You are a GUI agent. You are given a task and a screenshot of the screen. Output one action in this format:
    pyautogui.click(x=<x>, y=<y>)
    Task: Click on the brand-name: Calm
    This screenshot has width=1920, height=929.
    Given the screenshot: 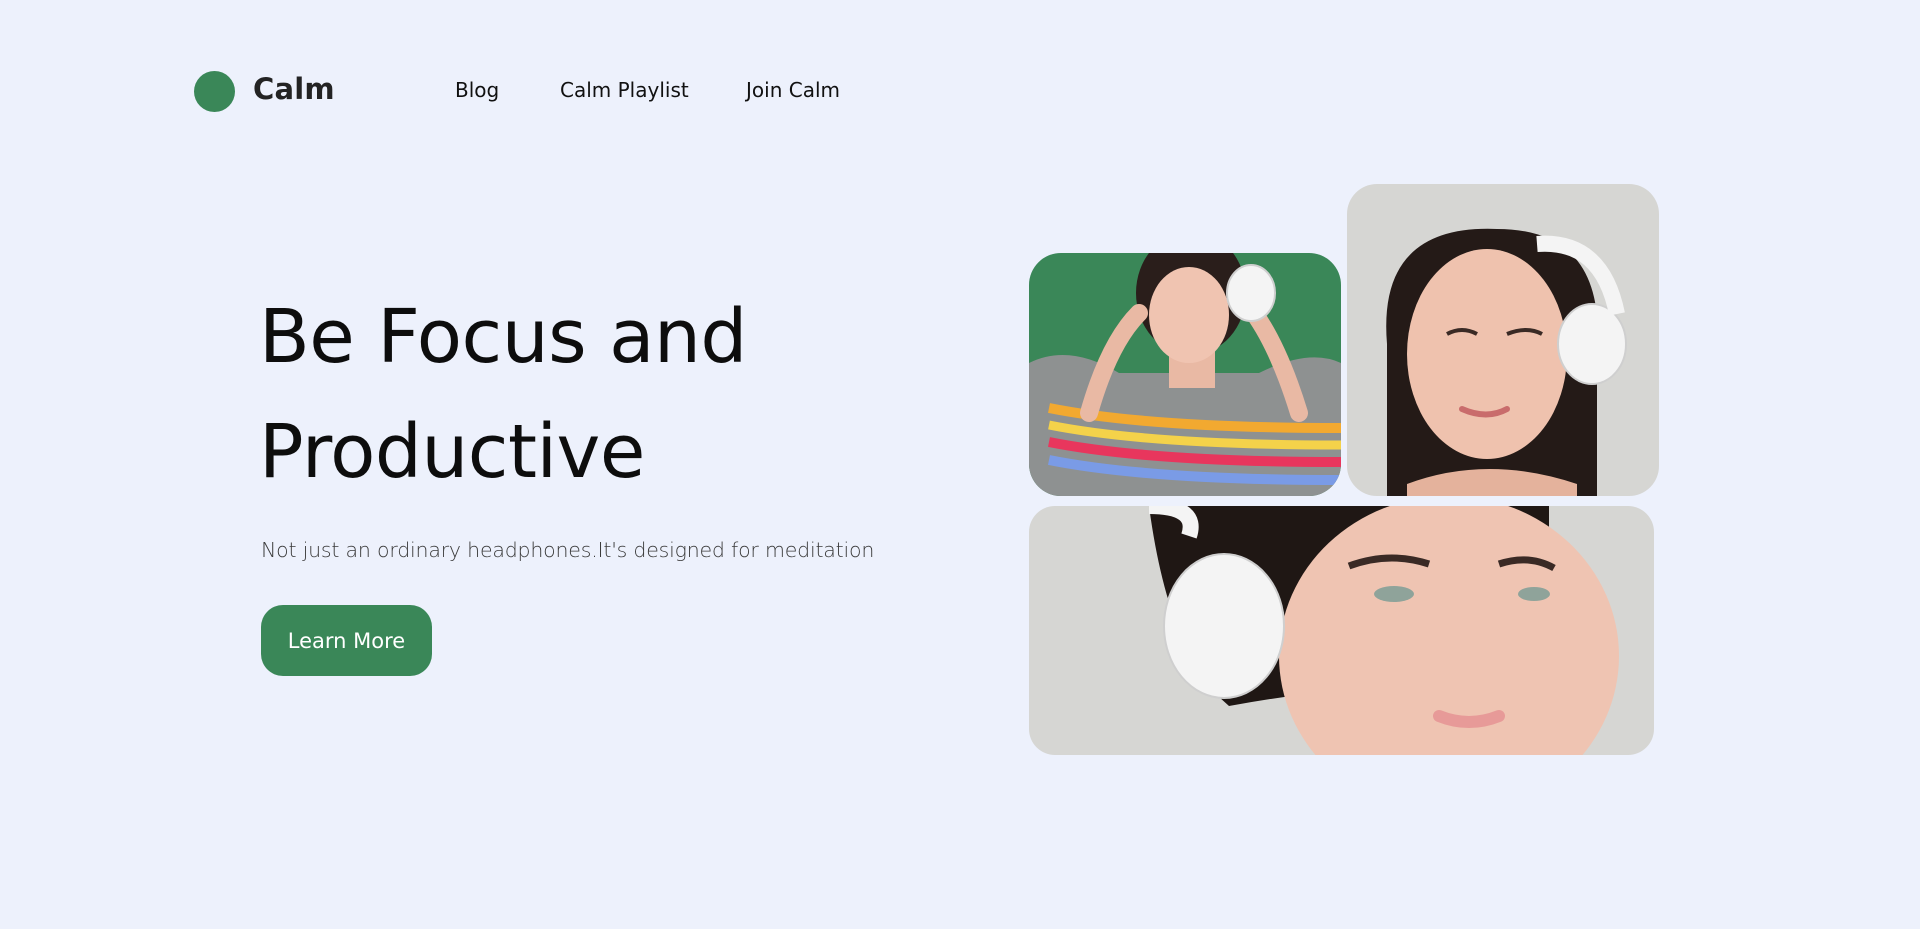 What is the action you would take?
    pyautogui.click(x=294, y=89)
    